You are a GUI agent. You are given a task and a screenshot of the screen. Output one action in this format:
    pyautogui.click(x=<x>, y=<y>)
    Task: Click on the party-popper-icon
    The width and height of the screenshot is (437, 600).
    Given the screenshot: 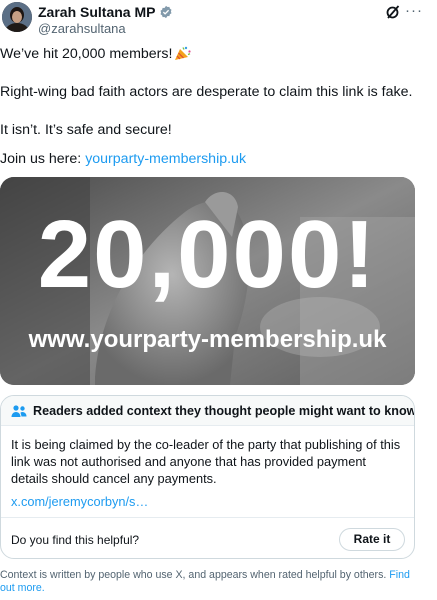 What is the action you would take?
    pyautogui.click(x=183, y=53)
    